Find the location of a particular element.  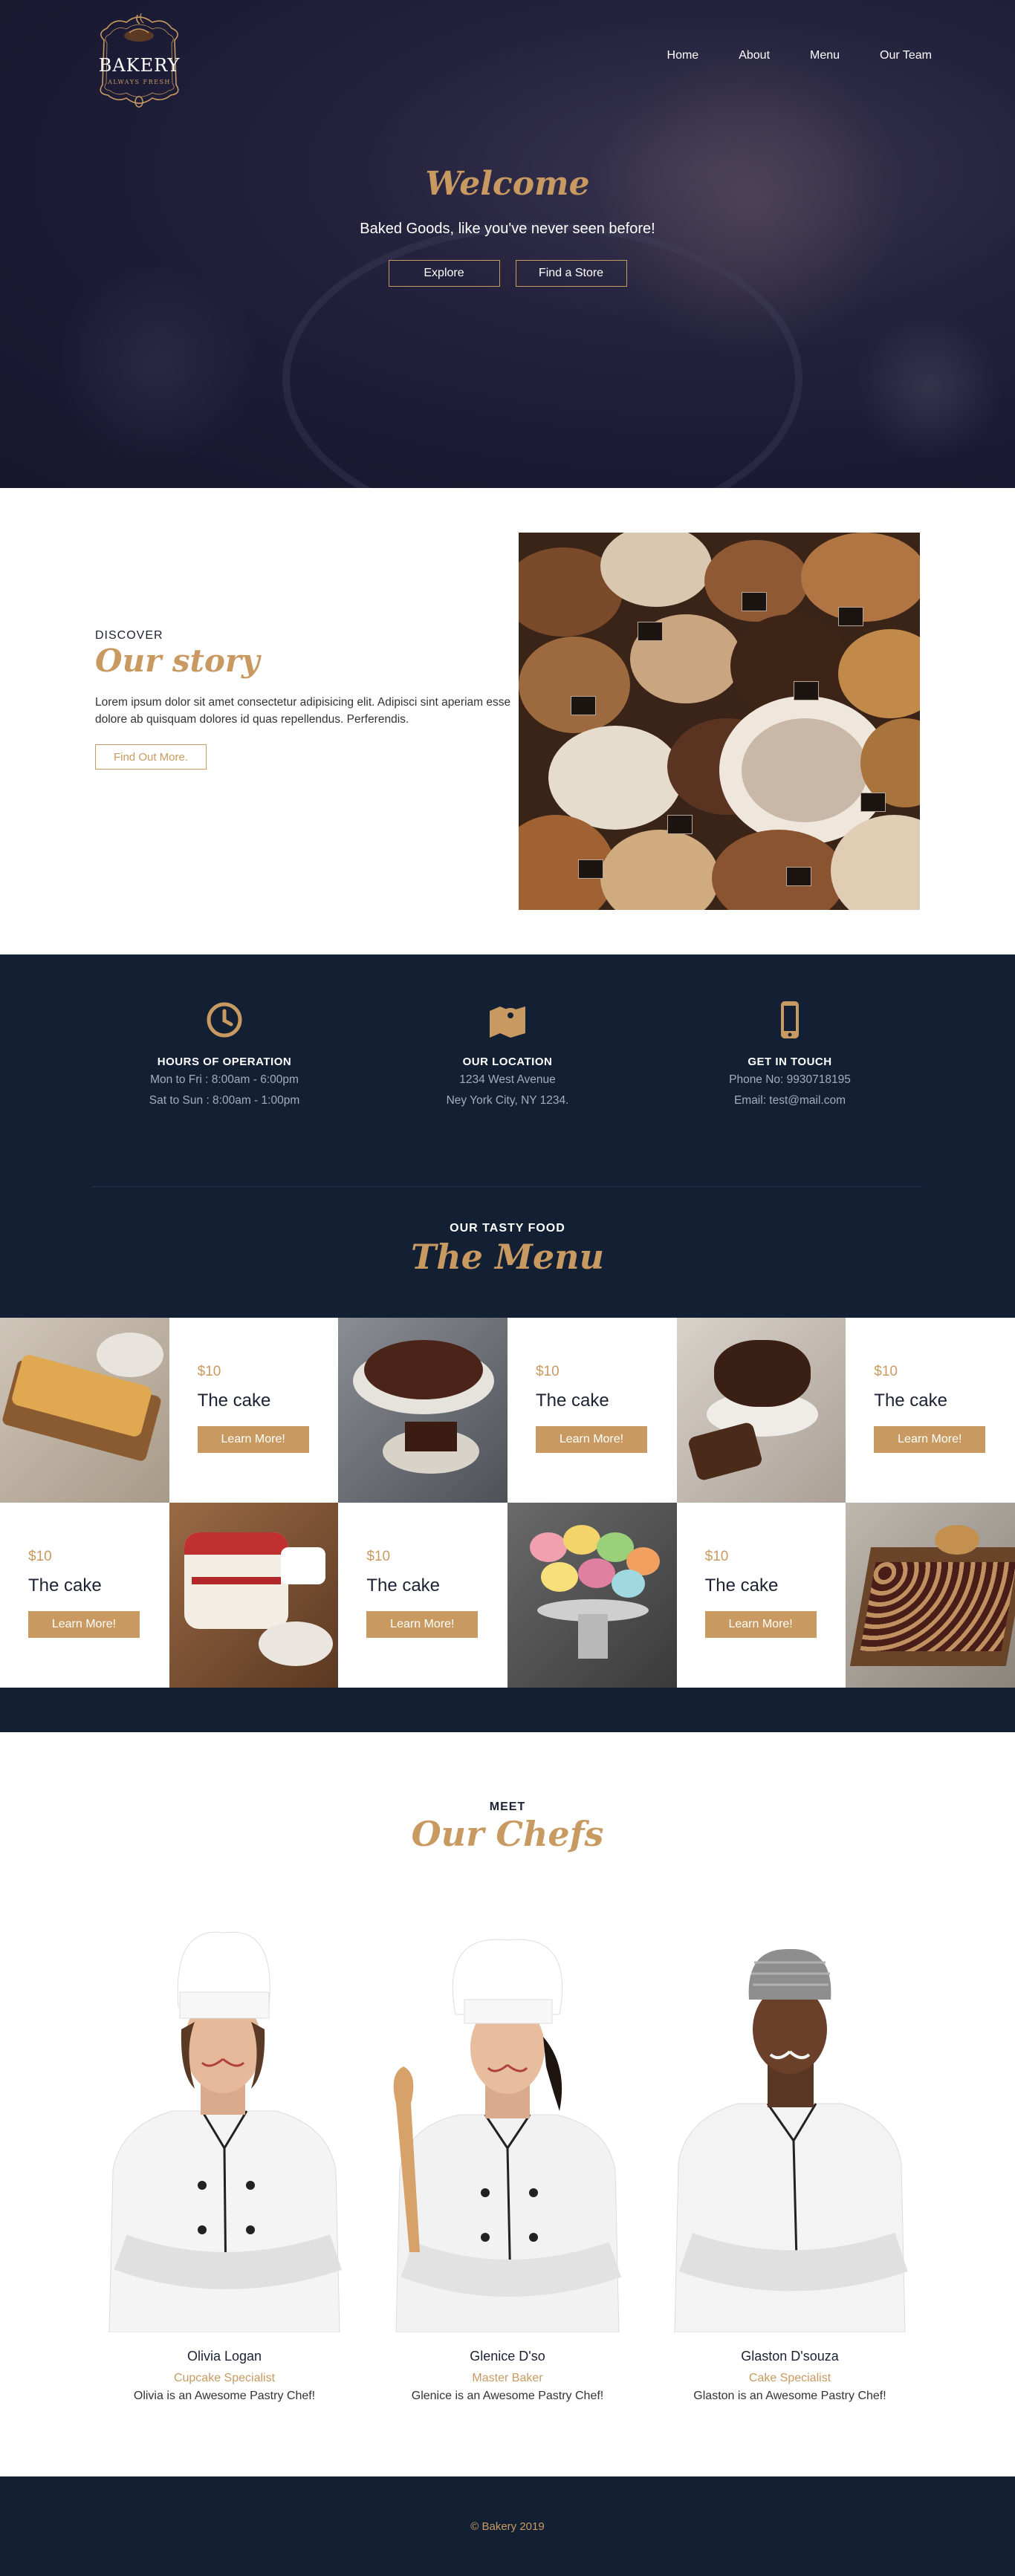

chef-role: Master Baker is located at coordinates (507, 2378).